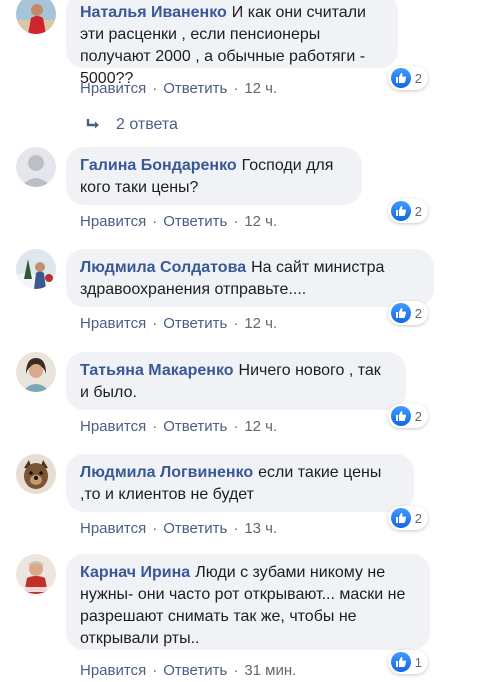 The width and height of the screenshot is (480, 682). I want to click on winter-photo-avatar-icon, so click(36, 269).